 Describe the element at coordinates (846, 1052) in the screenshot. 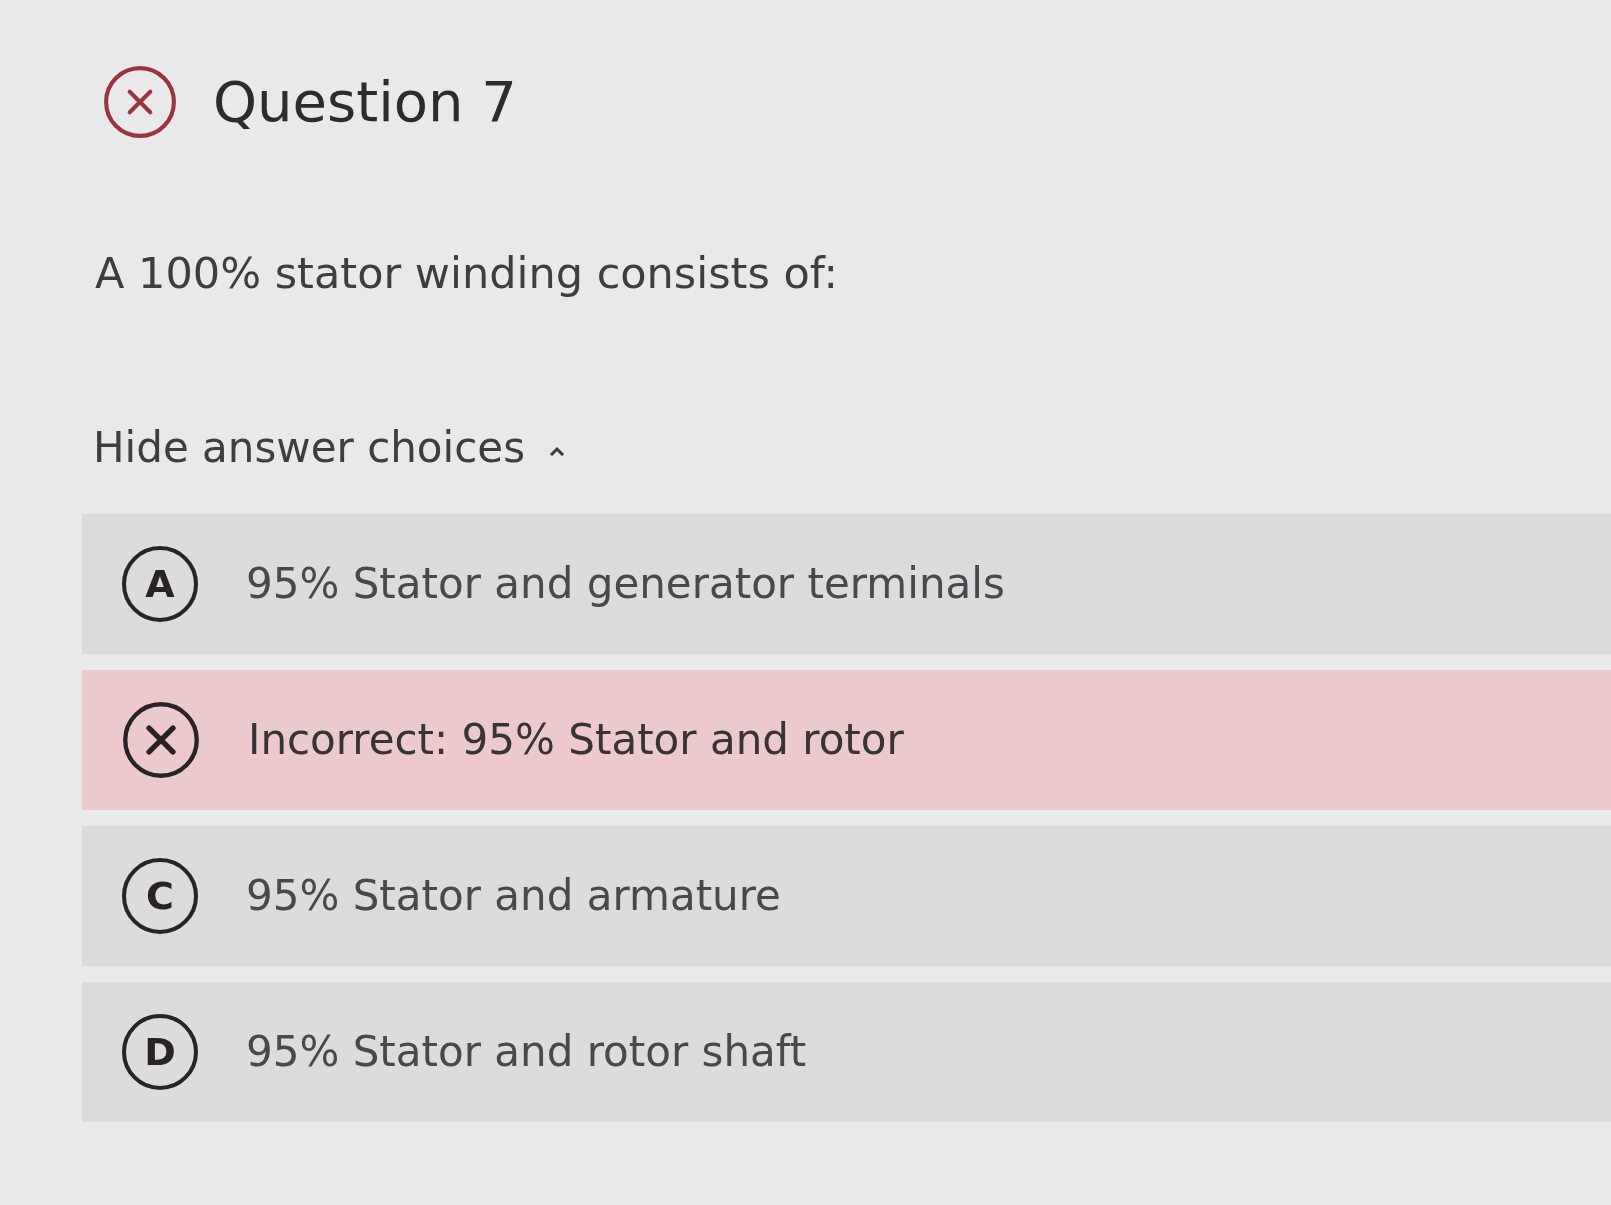

I see `answer-choice: D 95% Stator and rotor shaft` at that location.